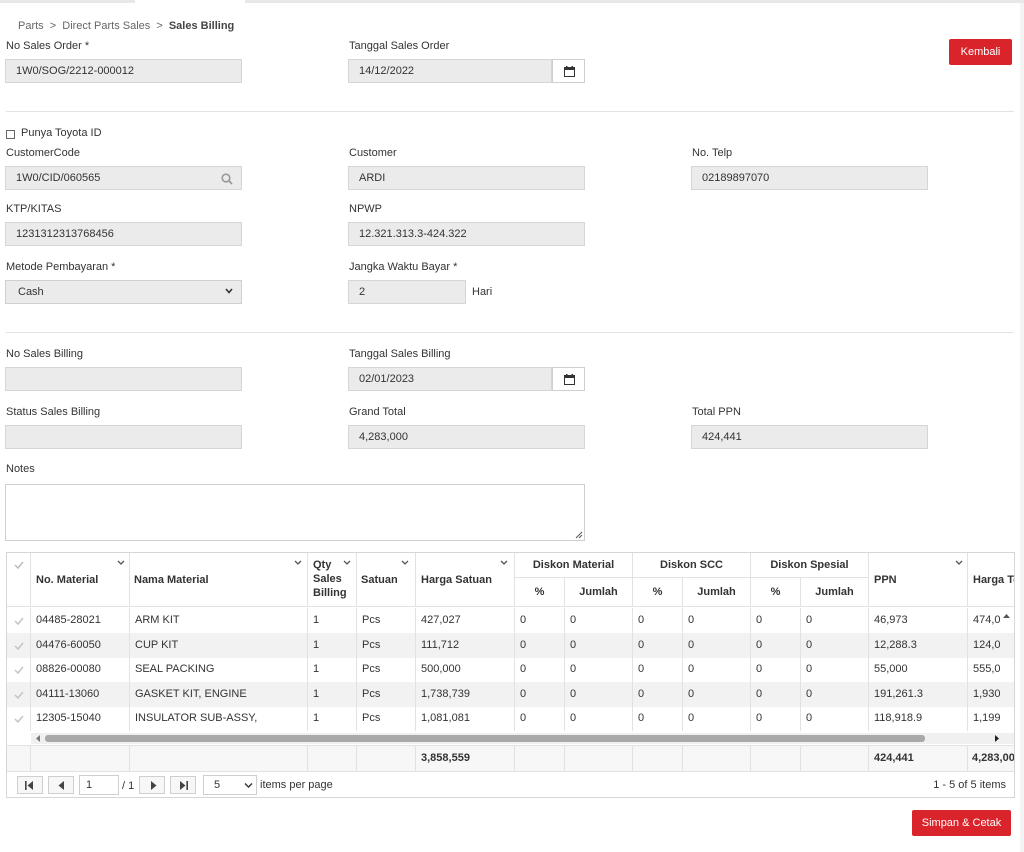 The image size is (1024, 852). Describe the element at coordinates (61, 133) in the screenshot. I see `punya-toyota-id-label: Punya Toyota ID` at that location.